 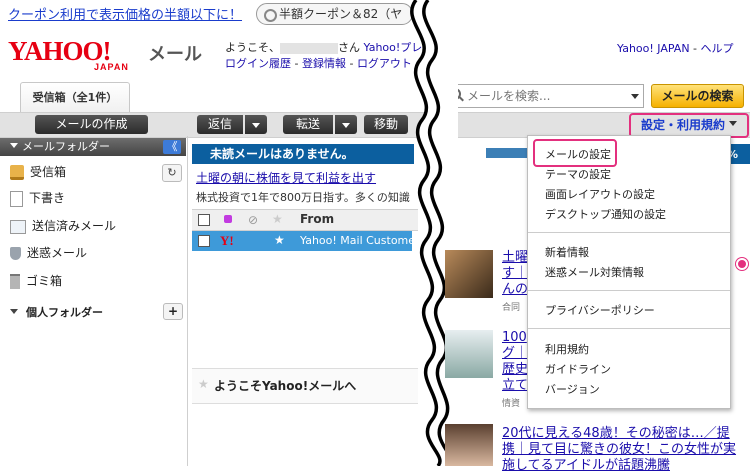 What do you see at coordinates (228, 219) in the screenshot?
I see `unread-icon` at bounding box center [228, 219].